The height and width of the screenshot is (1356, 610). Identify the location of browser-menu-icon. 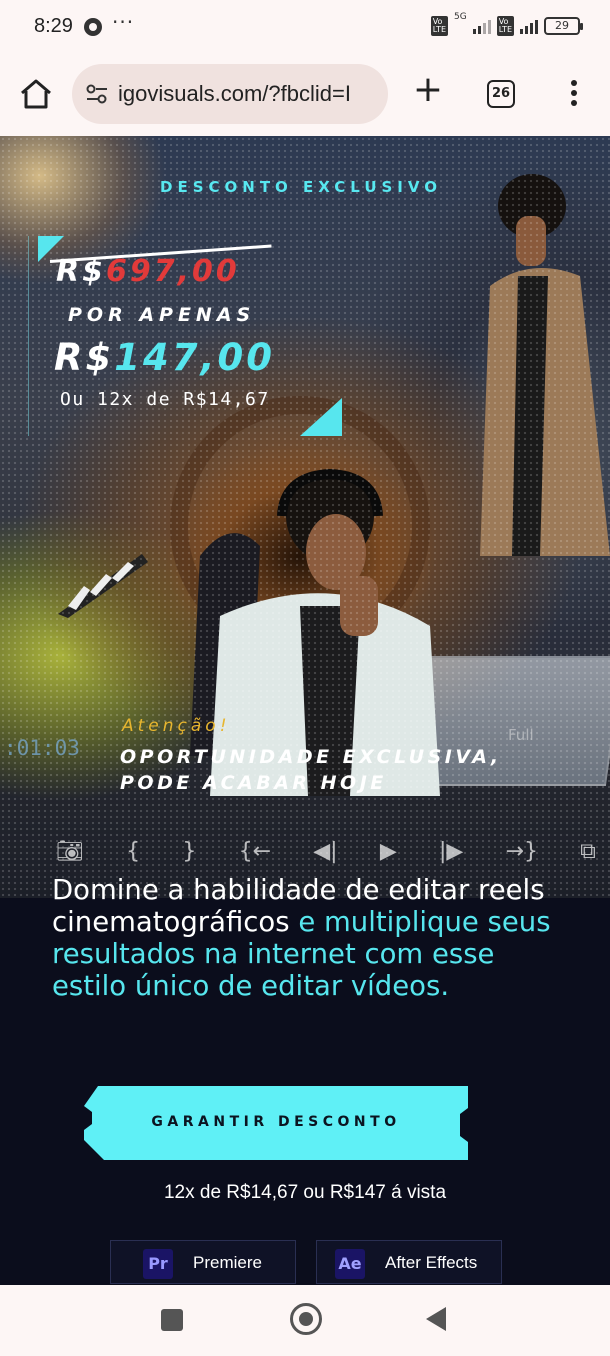
(574, 95).